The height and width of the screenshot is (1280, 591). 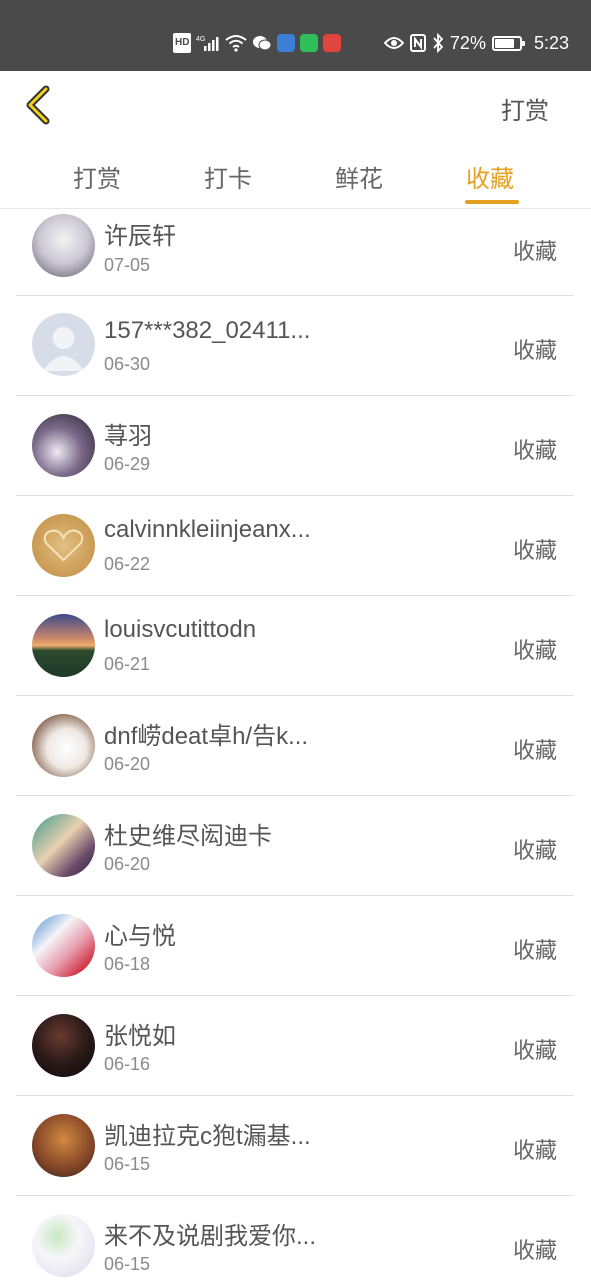 I want to click on hd-icon: HD, so click(x=182, y=43).